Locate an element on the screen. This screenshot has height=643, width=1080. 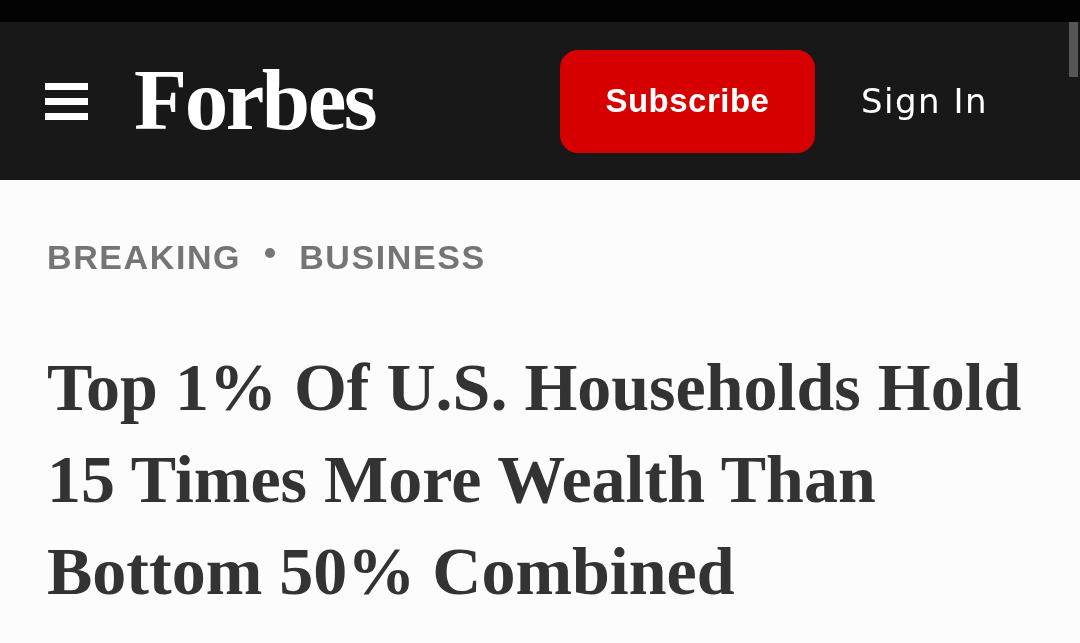
logo: Forbes is located at coordinates (255, 99).